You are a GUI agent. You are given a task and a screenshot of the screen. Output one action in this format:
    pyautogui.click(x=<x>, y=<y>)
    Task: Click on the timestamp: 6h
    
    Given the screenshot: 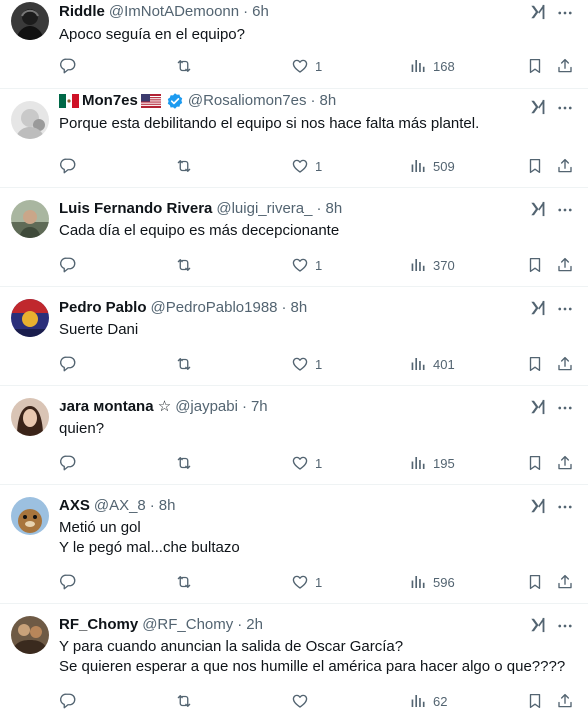 What is the action you would take?
    pyautogui.click(x=260, y=12)
    